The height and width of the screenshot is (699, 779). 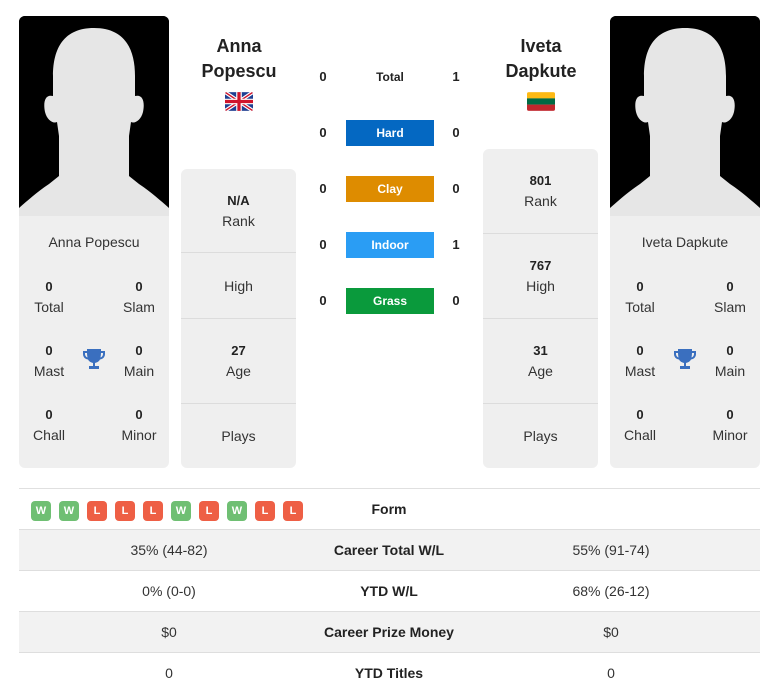 I want to click on player-left-photo, so click(x=94, y=116).